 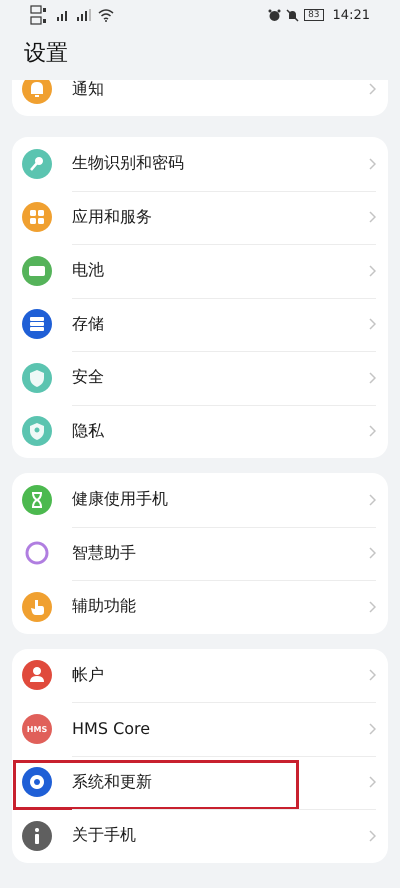 I want to click on page-title: 设置, so click(x=46, y=54).